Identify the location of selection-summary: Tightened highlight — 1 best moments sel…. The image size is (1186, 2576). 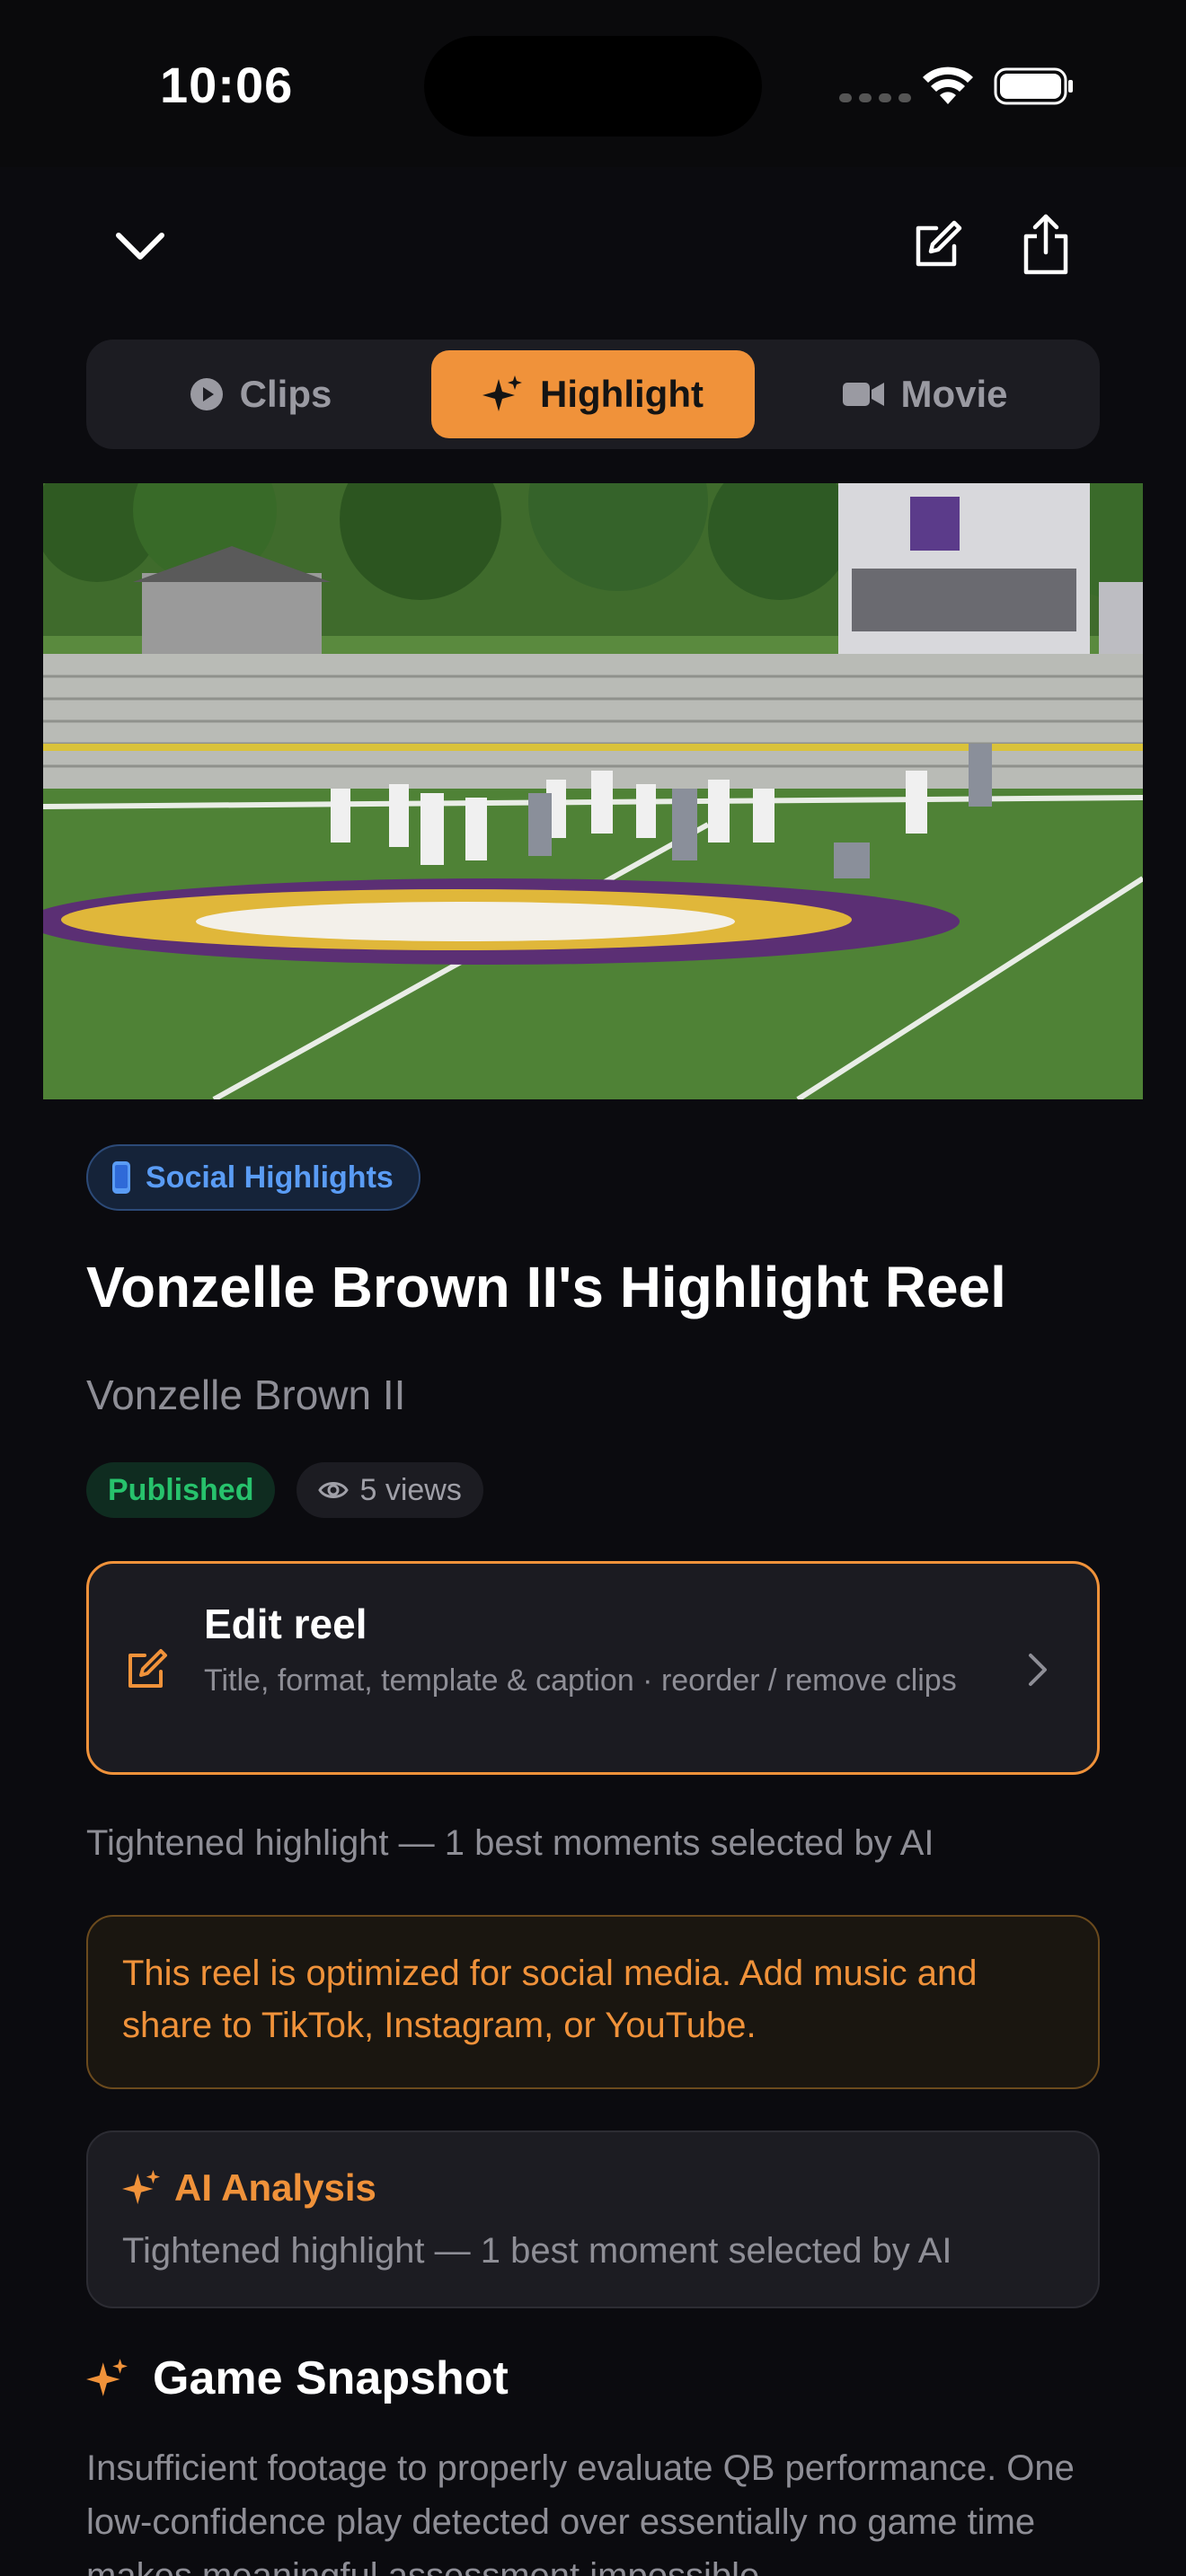
(510, 1843).